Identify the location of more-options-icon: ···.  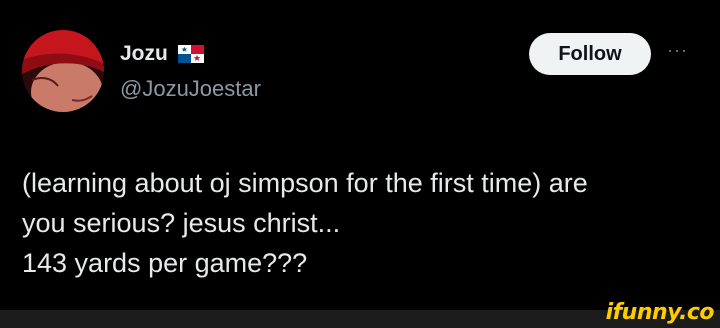
(677, 50).